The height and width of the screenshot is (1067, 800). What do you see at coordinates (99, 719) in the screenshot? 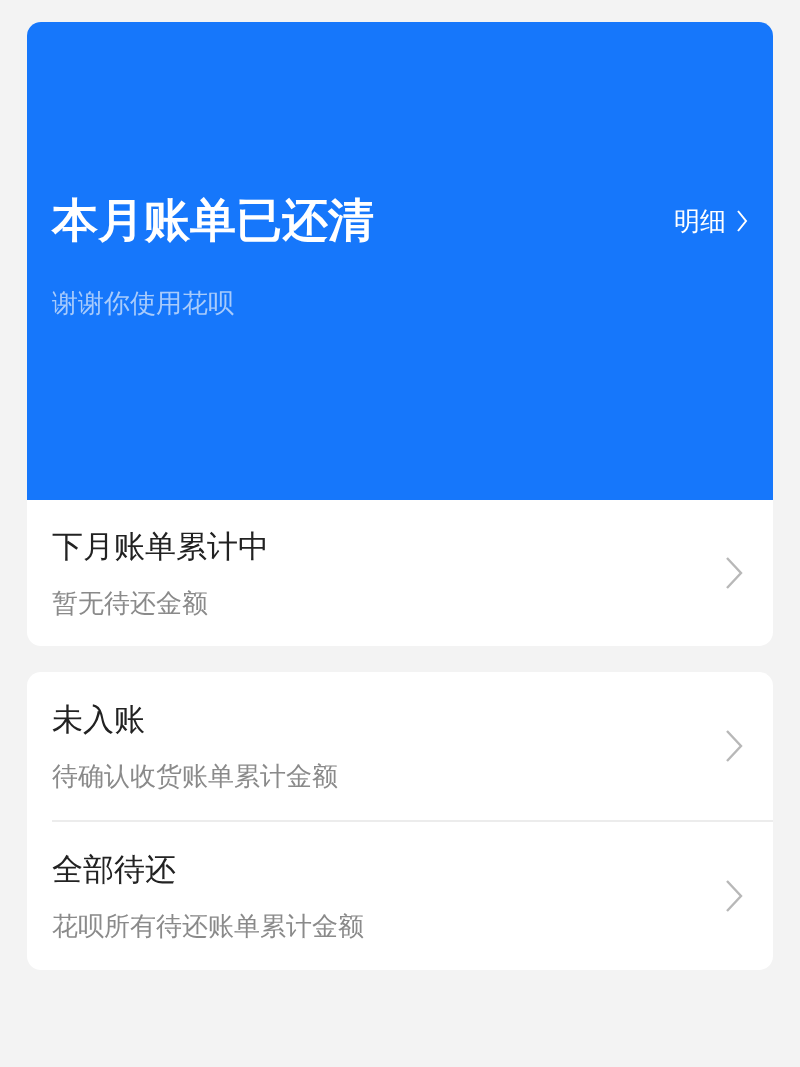
I see `row-title: 未入账` at bounding box center [99, 719].